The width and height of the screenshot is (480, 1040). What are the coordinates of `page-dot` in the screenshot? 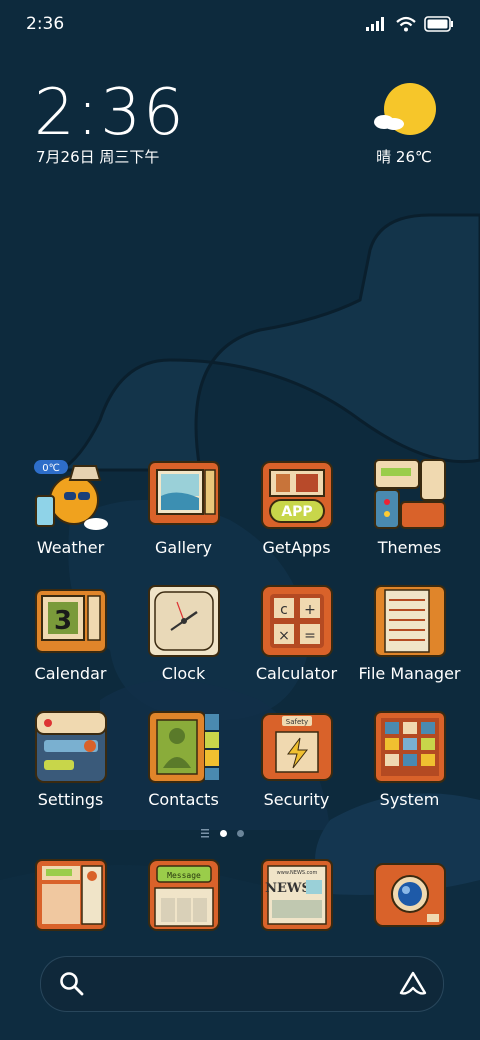 It's located at (240, 833).